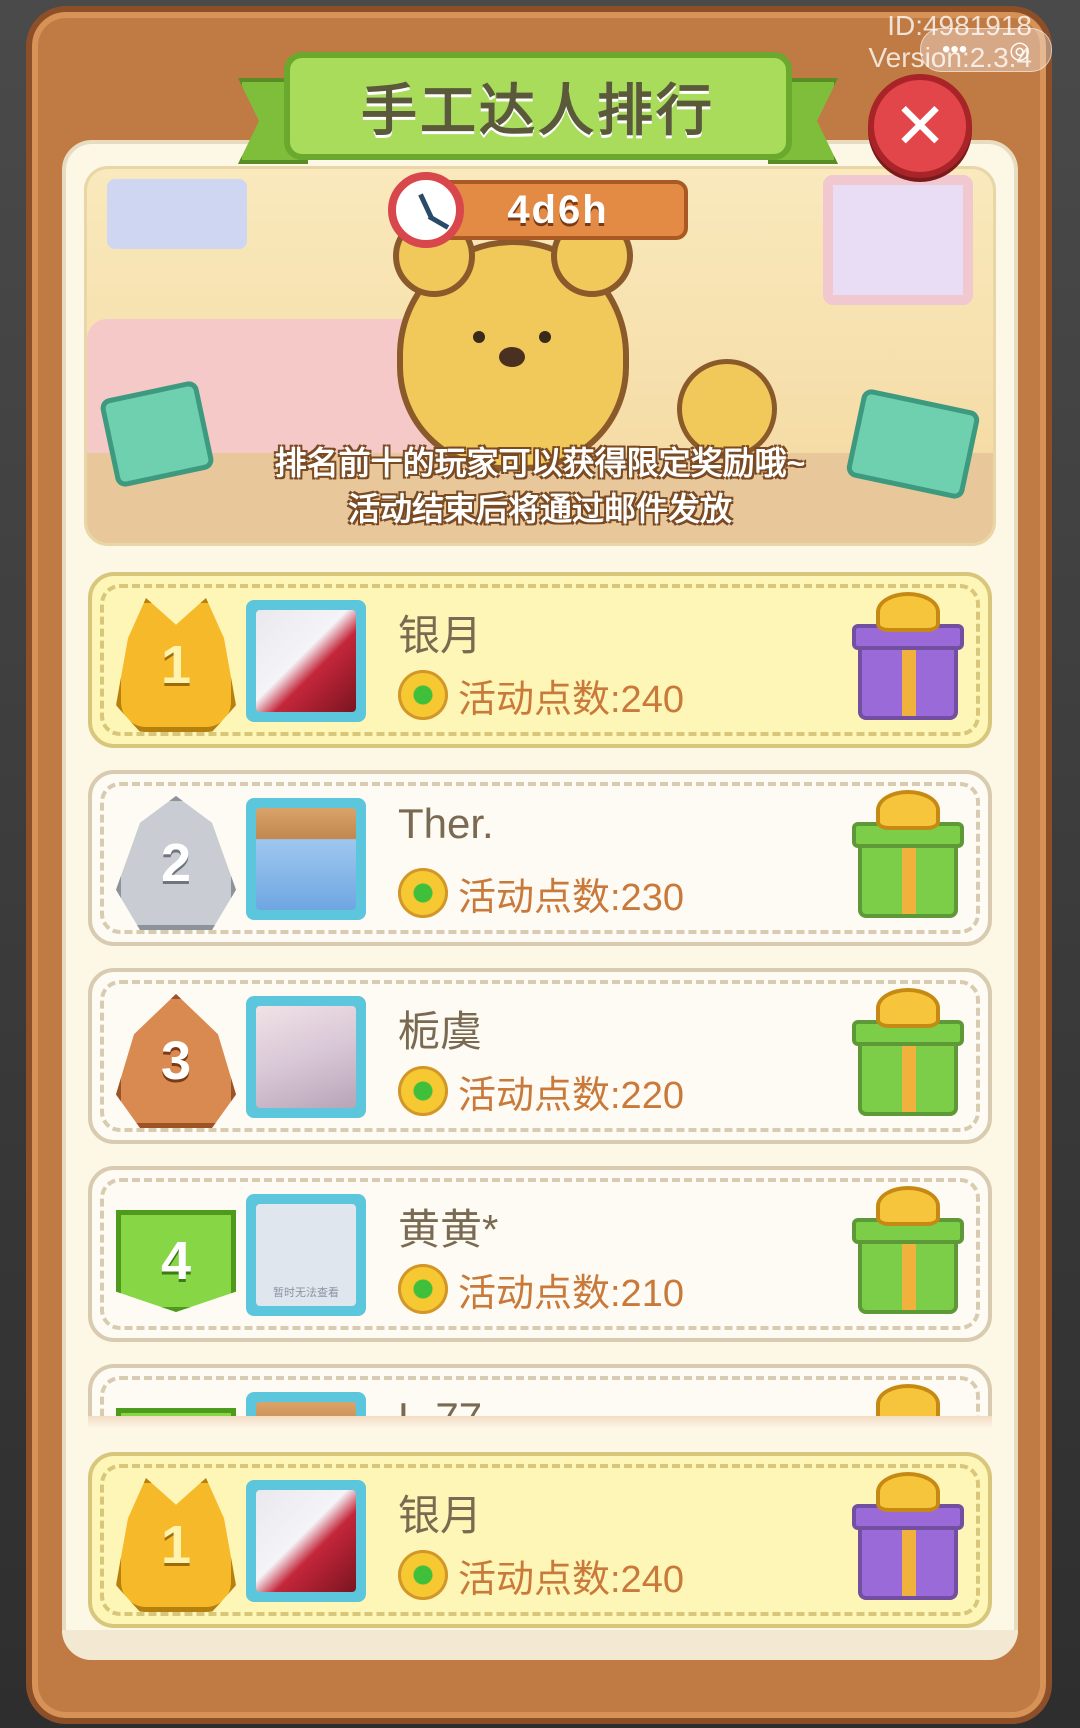 This screenshot has height=1728, width=1080. Describe the element at coordinates (306, 1293) in the screenshot. I see `avatar-placeholder-text: 暂时无法查看` at that location.